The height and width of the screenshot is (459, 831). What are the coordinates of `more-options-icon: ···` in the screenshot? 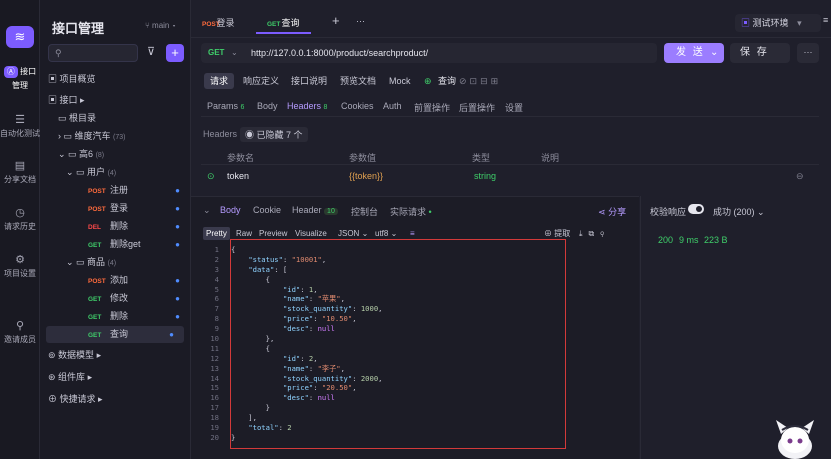 It's located at (808, 53).